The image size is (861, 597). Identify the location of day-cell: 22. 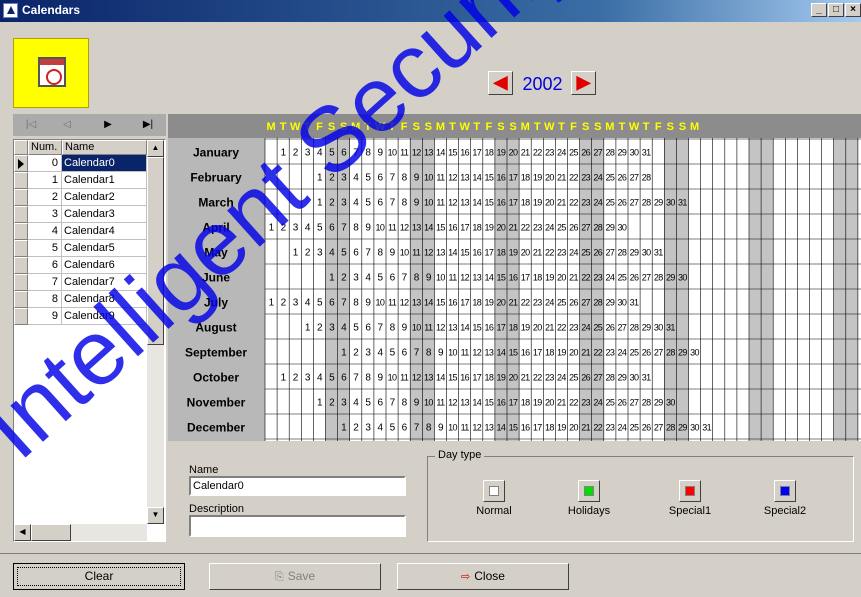
(598, 353).